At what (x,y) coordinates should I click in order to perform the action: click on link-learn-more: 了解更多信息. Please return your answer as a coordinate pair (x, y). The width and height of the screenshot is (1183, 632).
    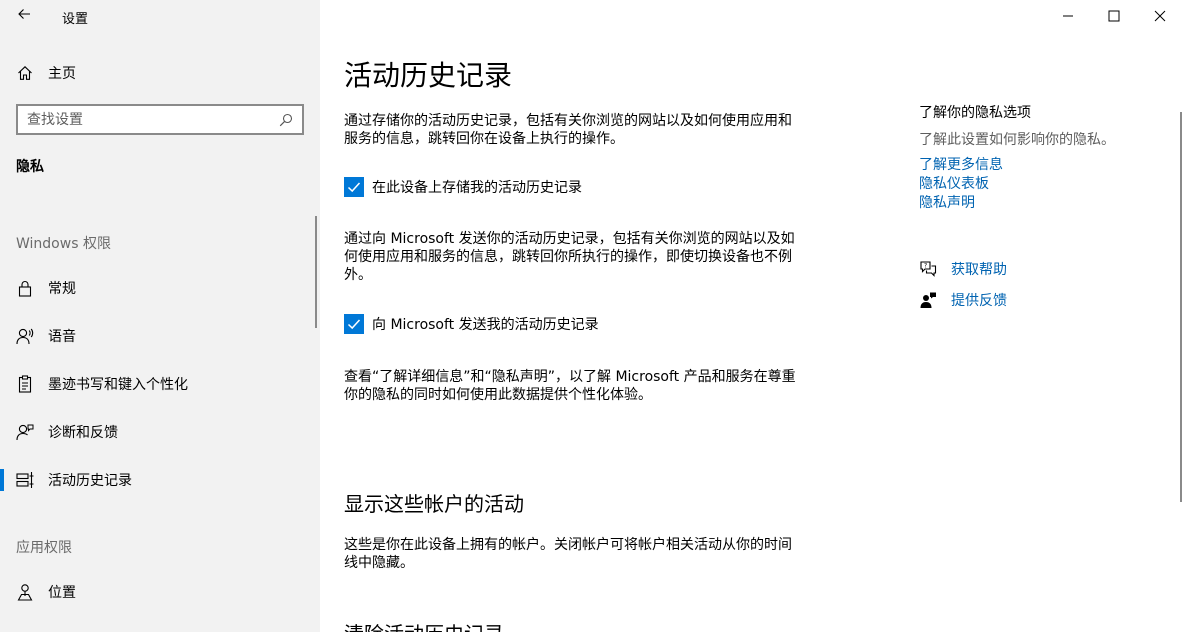
    Looking at the image, I should click on (961, 164).